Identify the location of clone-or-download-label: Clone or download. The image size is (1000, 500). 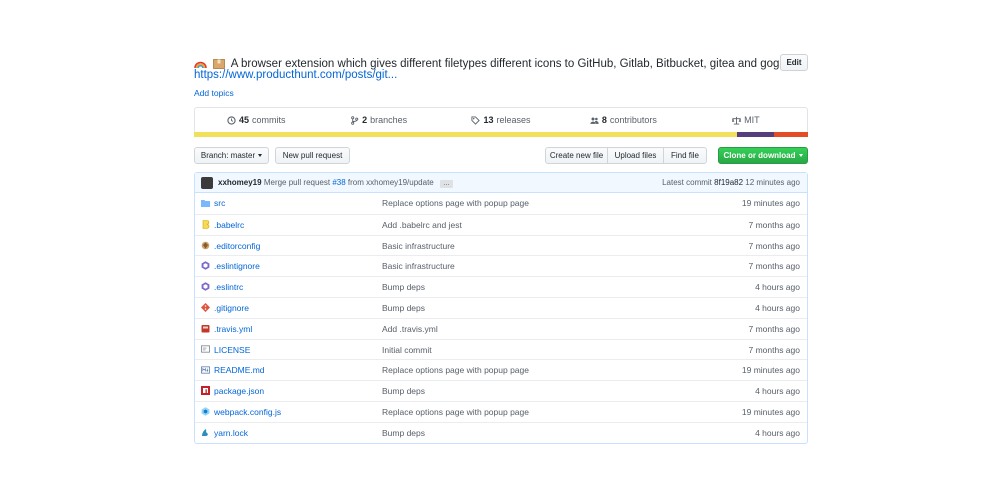
(759, 155).